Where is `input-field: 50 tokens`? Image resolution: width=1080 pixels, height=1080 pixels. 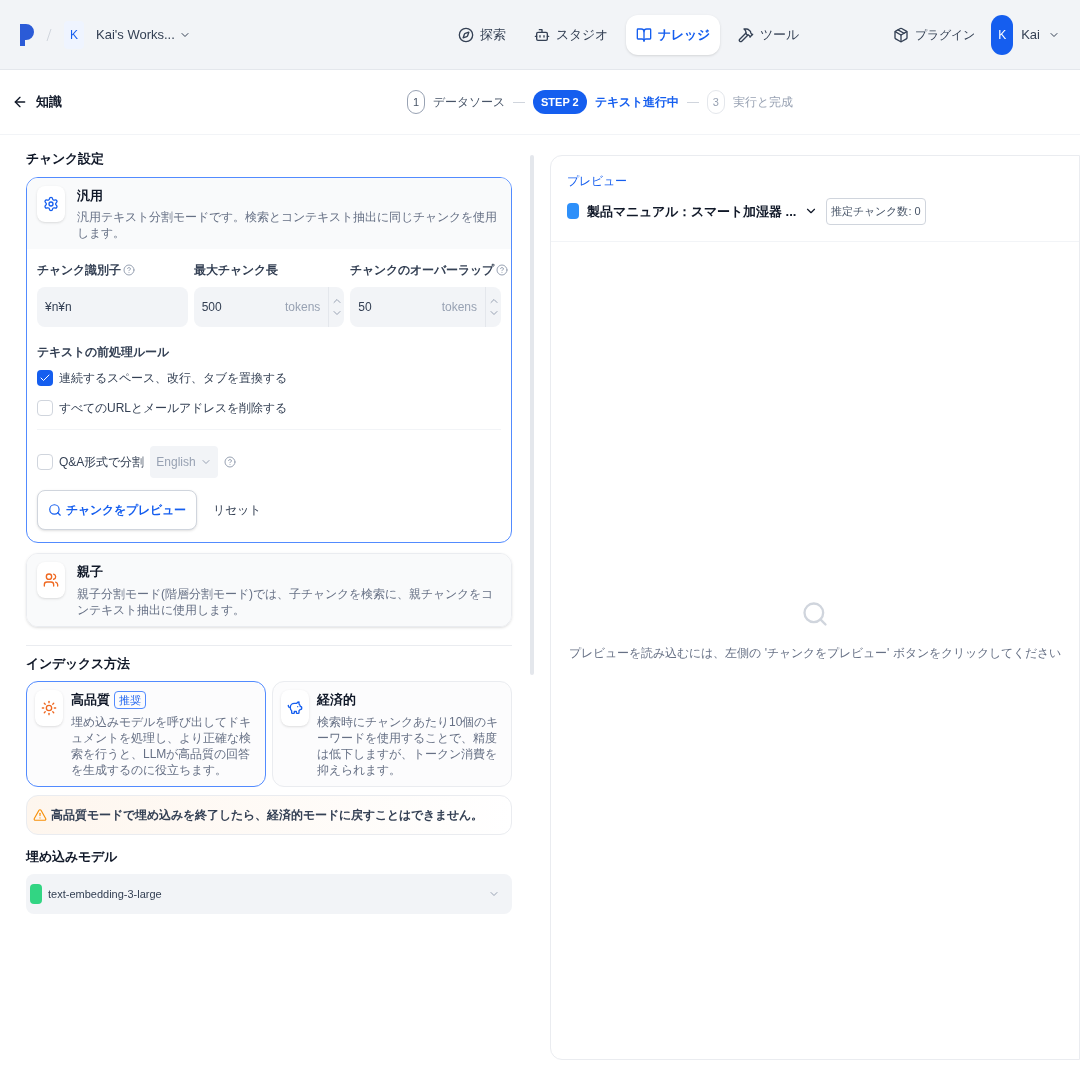 input-field: 50 tokens is located at coordinates (425, 307).